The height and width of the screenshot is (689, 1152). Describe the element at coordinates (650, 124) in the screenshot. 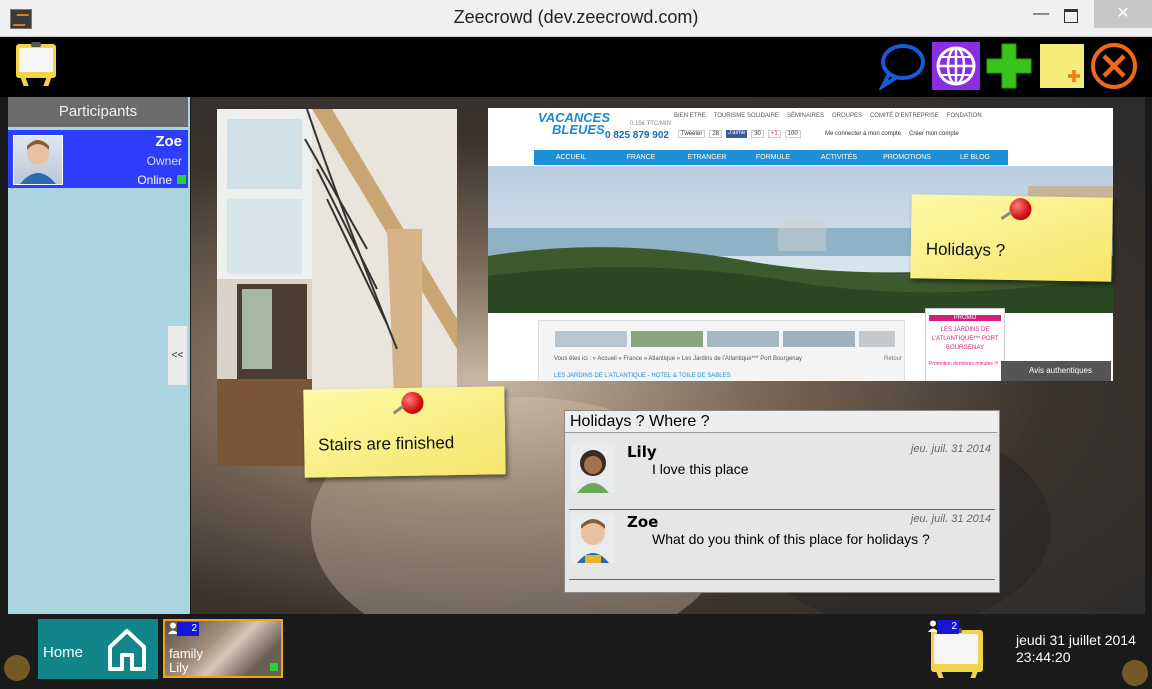

I see `site-phone-caption: 0,15€ TTC/MIN` at that location.